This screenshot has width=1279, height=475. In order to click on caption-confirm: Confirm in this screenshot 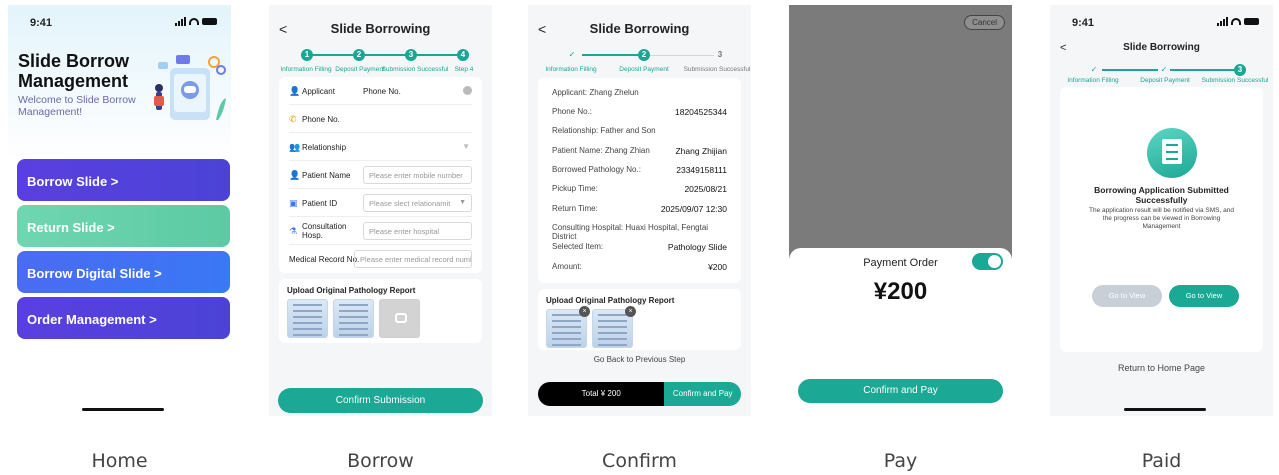, I will do `click(639, 461)`.